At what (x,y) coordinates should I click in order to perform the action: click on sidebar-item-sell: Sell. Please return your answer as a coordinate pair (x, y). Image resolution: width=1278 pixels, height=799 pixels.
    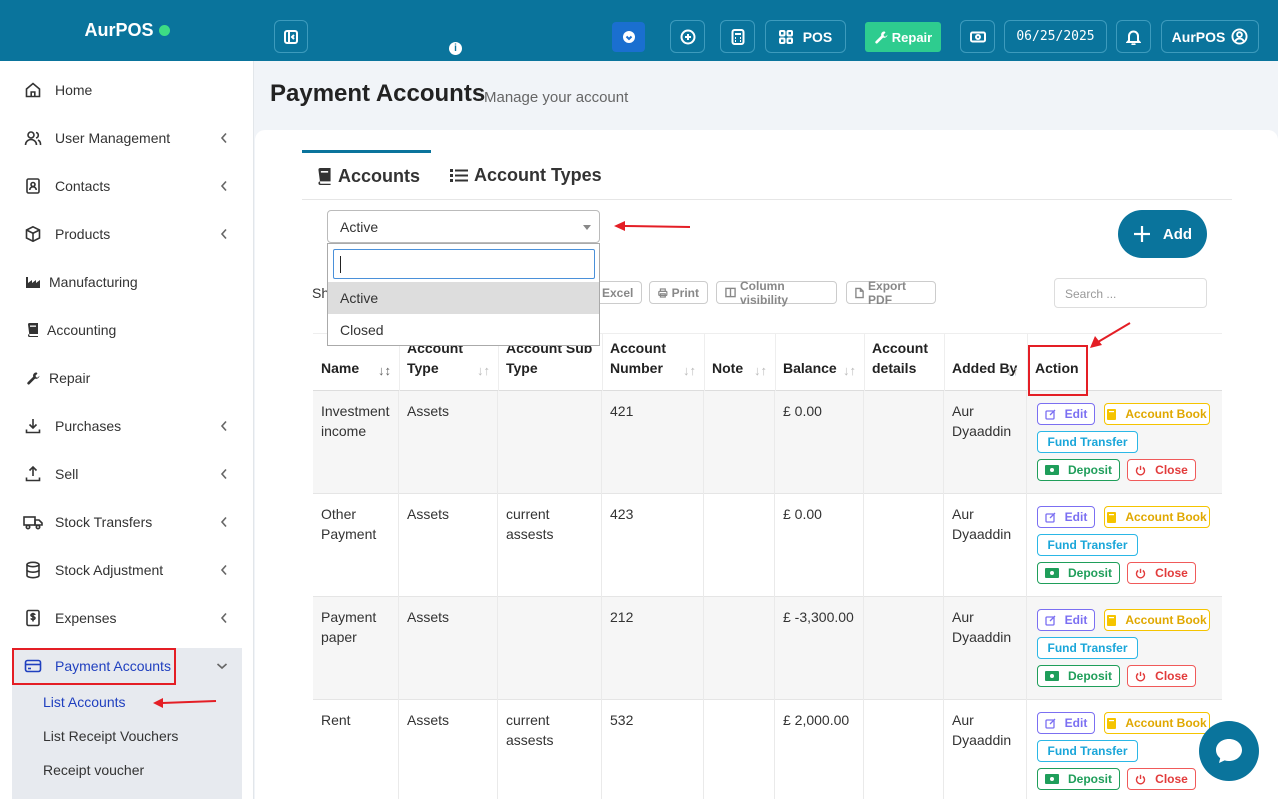
    Looking at the image, I should click on (127, 474).